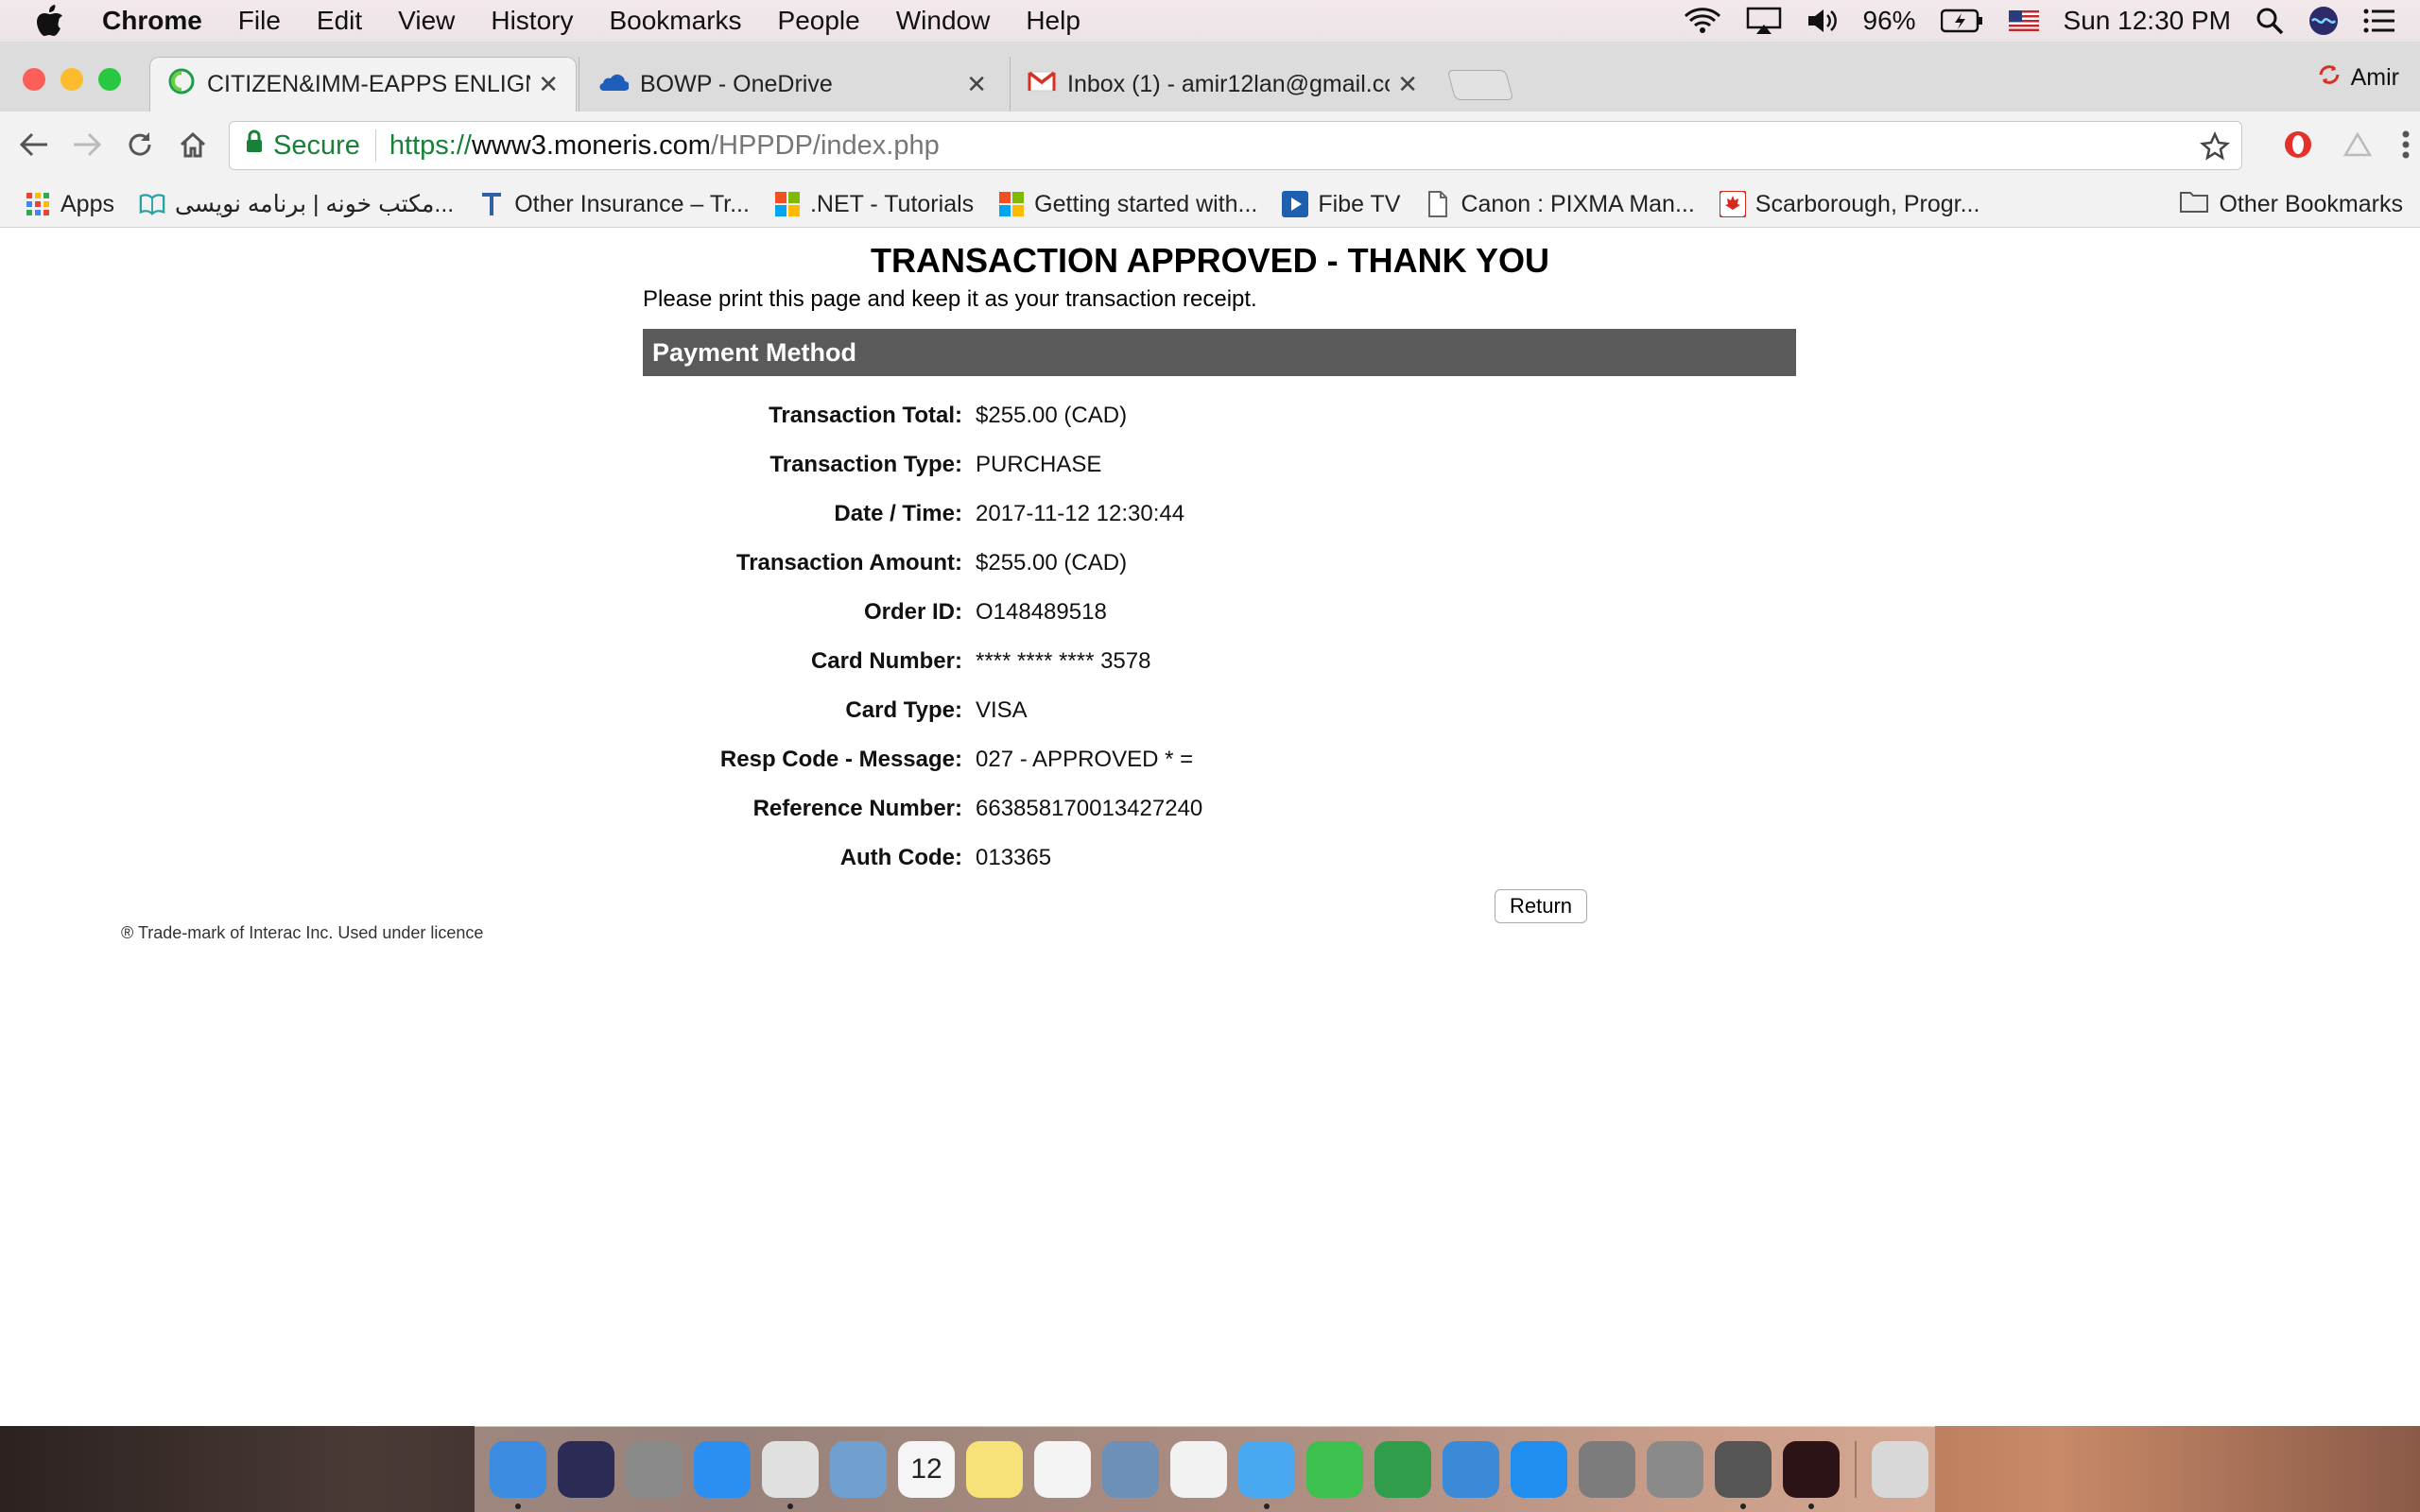 This screenshot has width=2420, height=1512. I want to click on detail-row: Date / Time: 2017-11-12 12:30:44, so click(1219, 514).